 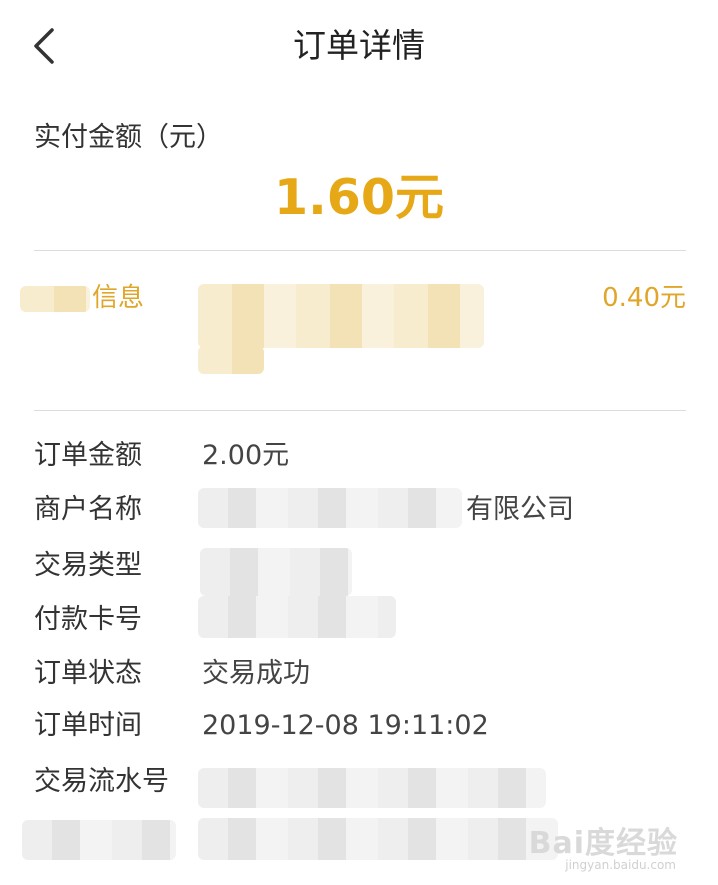 I want to click on redacted-trade-type, so click(x=276, y=572).